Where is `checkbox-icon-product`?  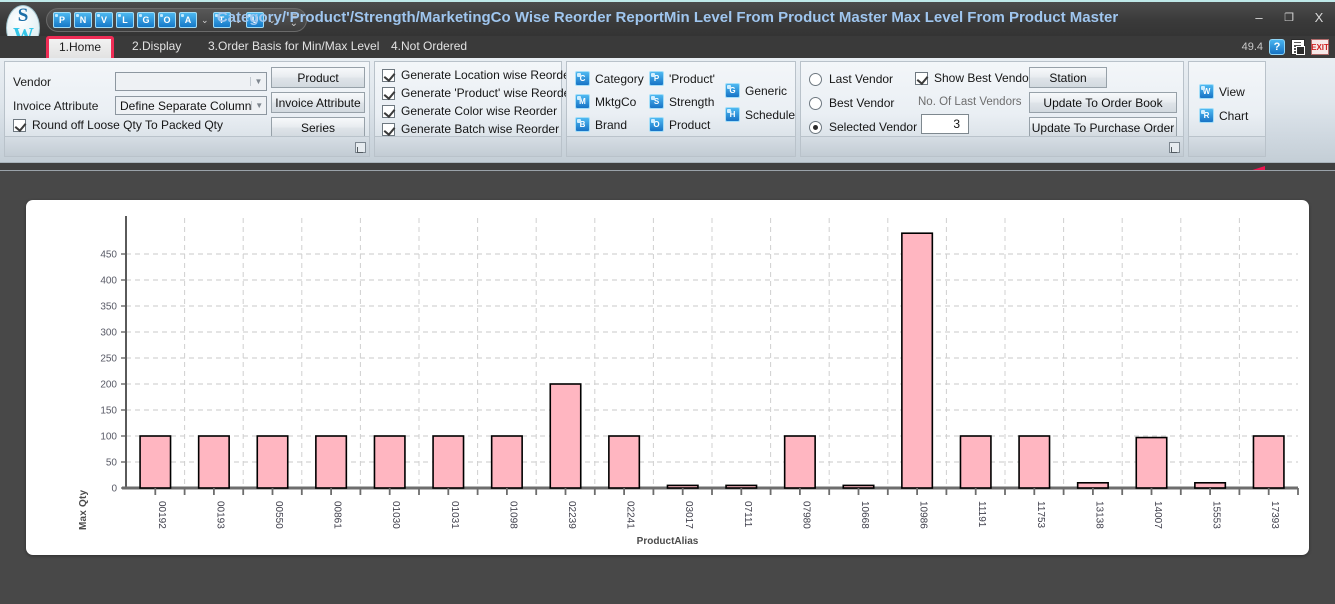
checkbox-icon-product is located at coordinates (388, 93).